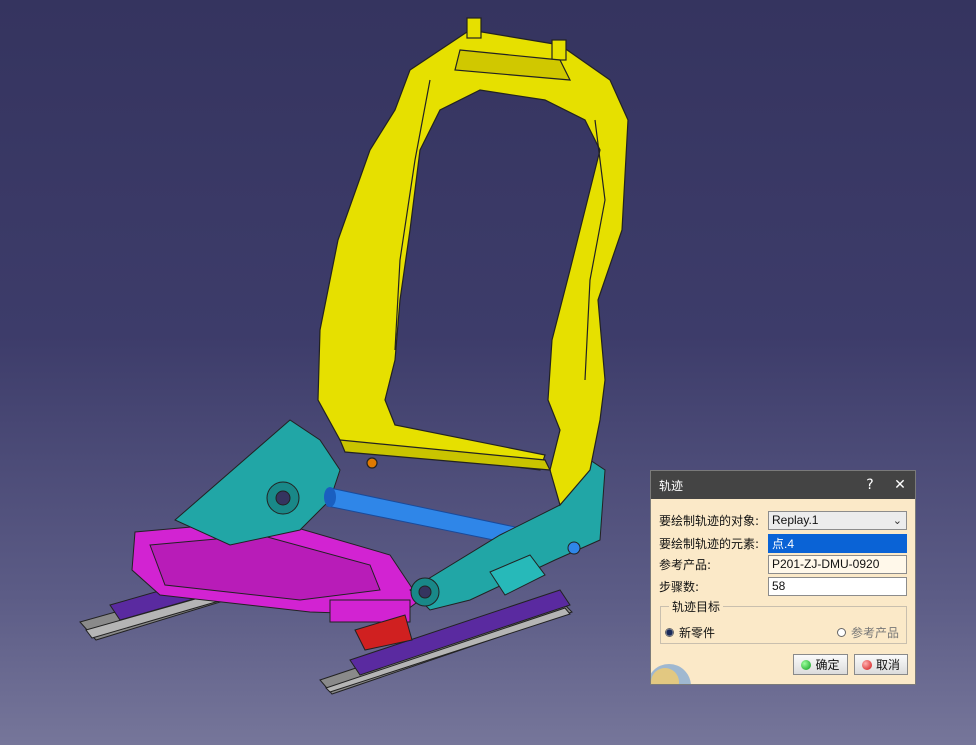 This screenshot has height=745, width=976. What do you see at coordinates (870, 485) in the screenshot?
I see `help-button: ?` at bounding box center [870, 485].